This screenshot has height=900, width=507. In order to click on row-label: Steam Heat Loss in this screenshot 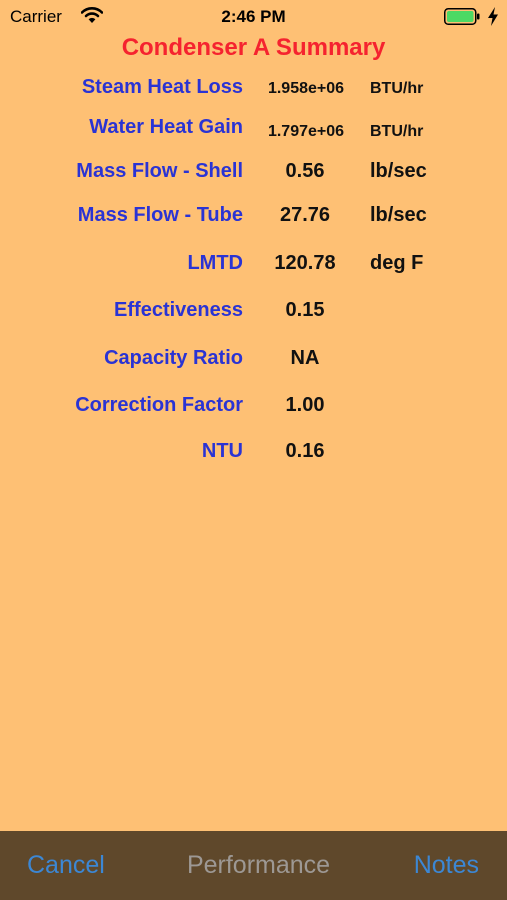, I will do `click(162, 87)`.